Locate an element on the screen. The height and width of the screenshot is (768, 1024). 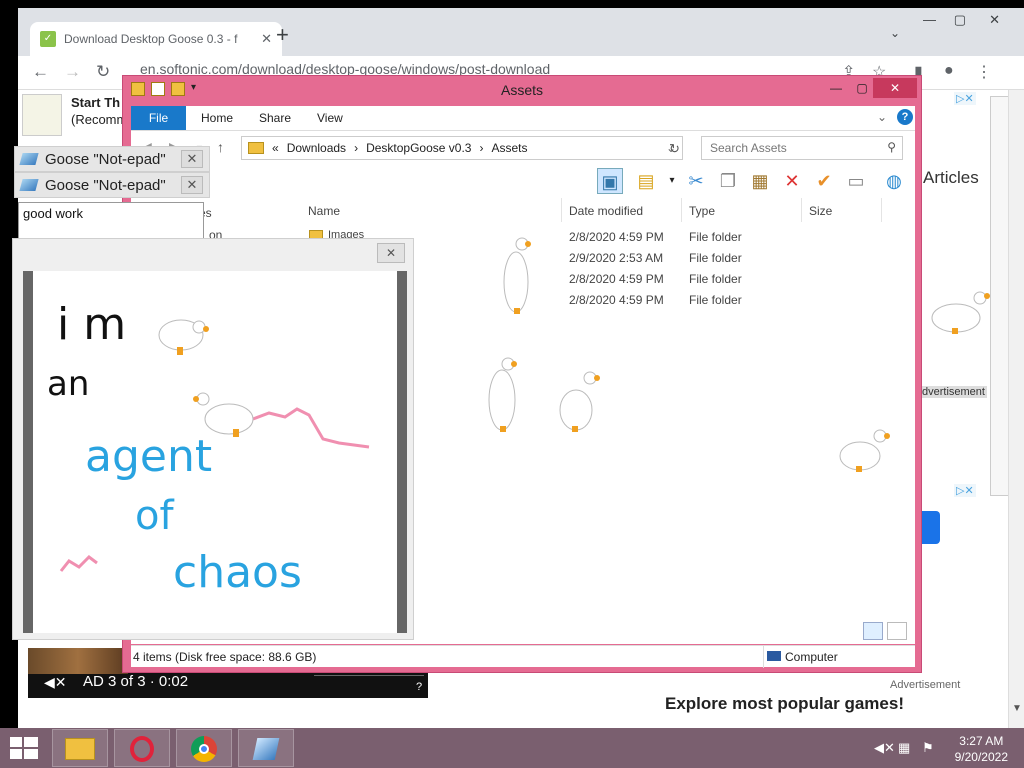
breadcrumb-desktopgoose: DesktopGoose v0.3 is located at coordinates (418, 148).